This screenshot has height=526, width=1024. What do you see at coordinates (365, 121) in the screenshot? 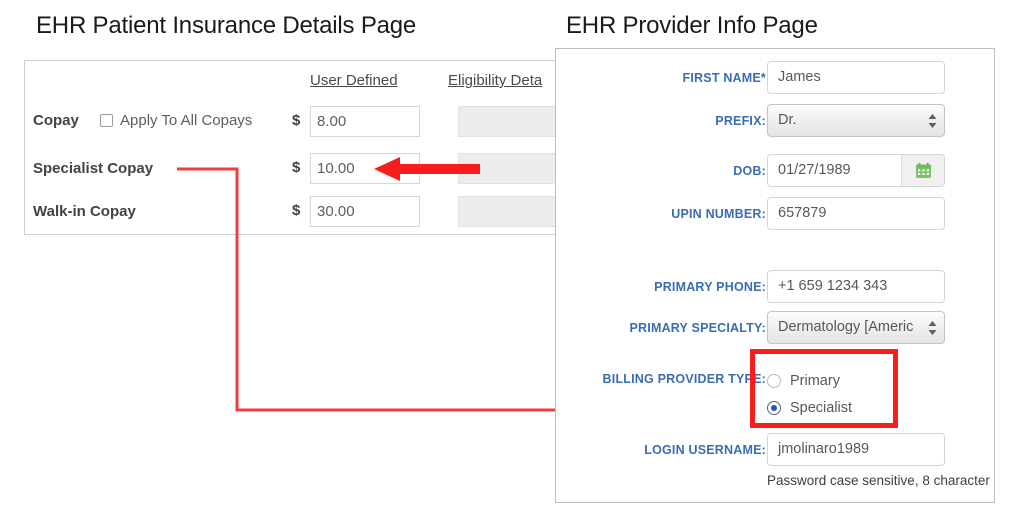
I see `copay-user-defined-input: 8.00` at bounding box center [365, 121].